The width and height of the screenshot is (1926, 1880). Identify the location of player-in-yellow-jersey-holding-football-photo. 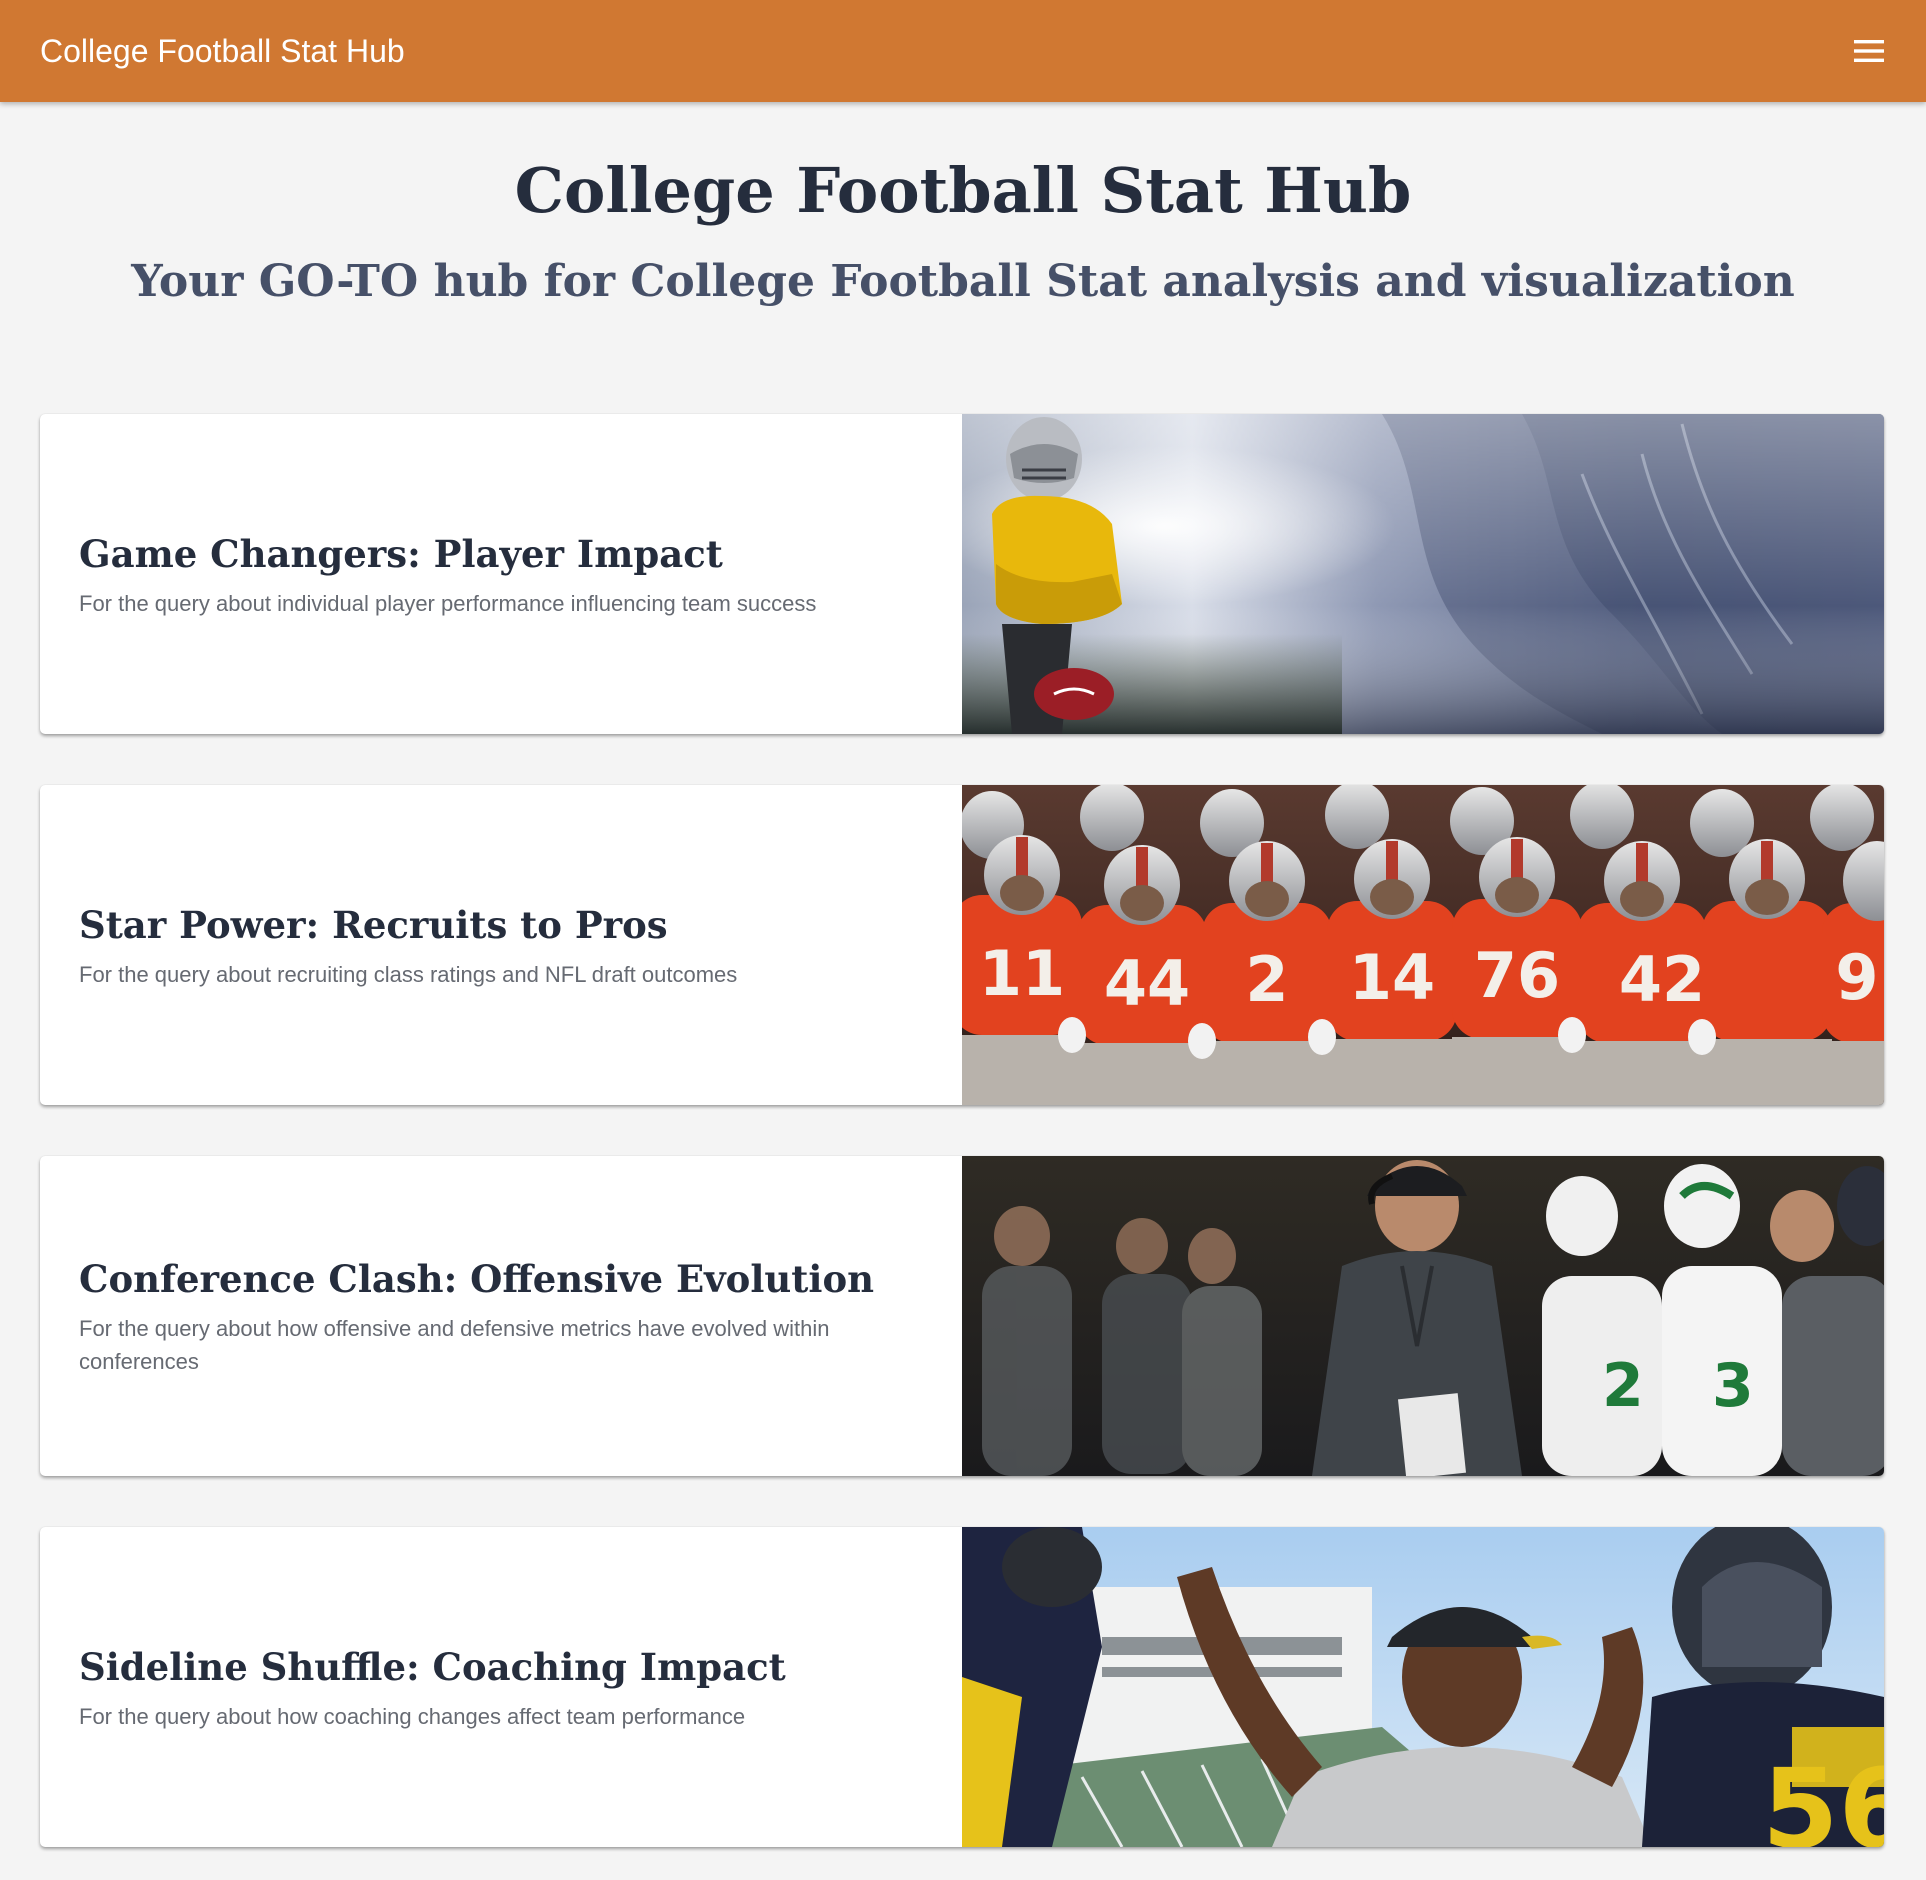
(1423, 574).